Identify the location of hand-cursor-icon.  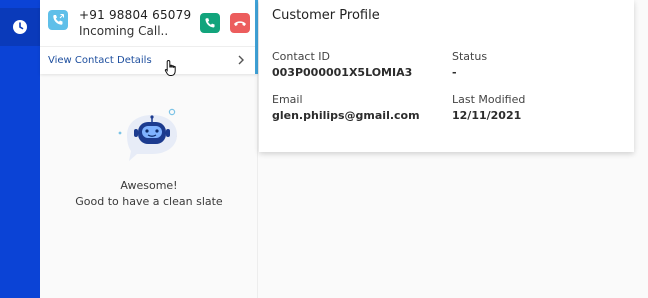
(170, 67).